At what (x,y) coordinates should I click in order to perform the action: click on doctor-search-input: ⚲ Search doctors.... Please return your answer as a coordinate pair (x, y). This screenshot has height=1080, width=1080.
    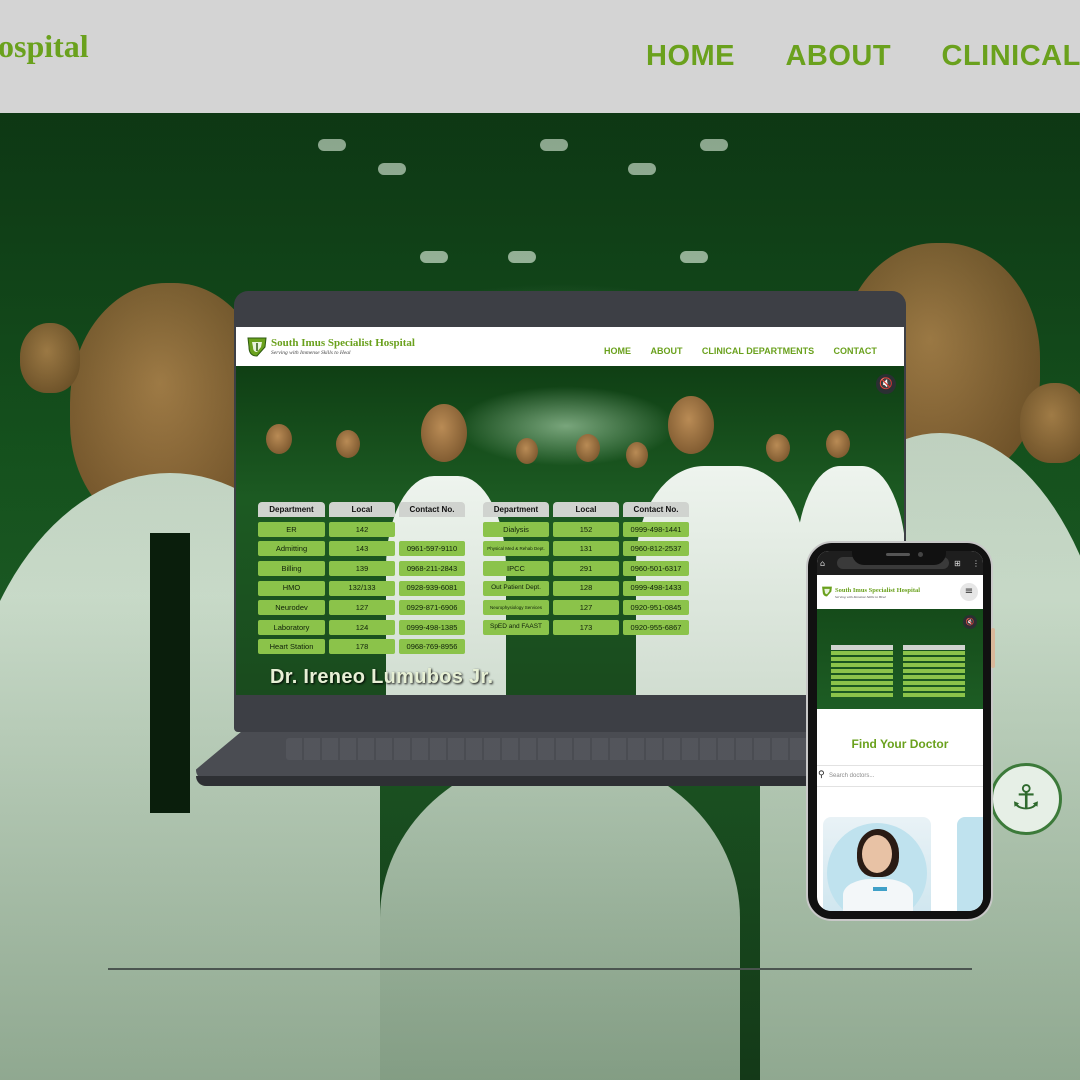
    Looking at the image, I should click on (900, 776).